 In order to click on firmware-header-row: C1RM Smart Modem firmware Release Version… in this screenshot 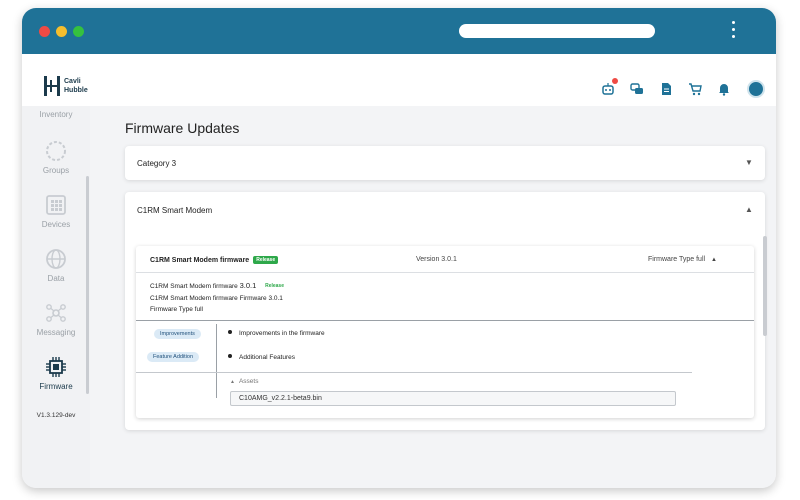, I will do `click(445, 259)`.